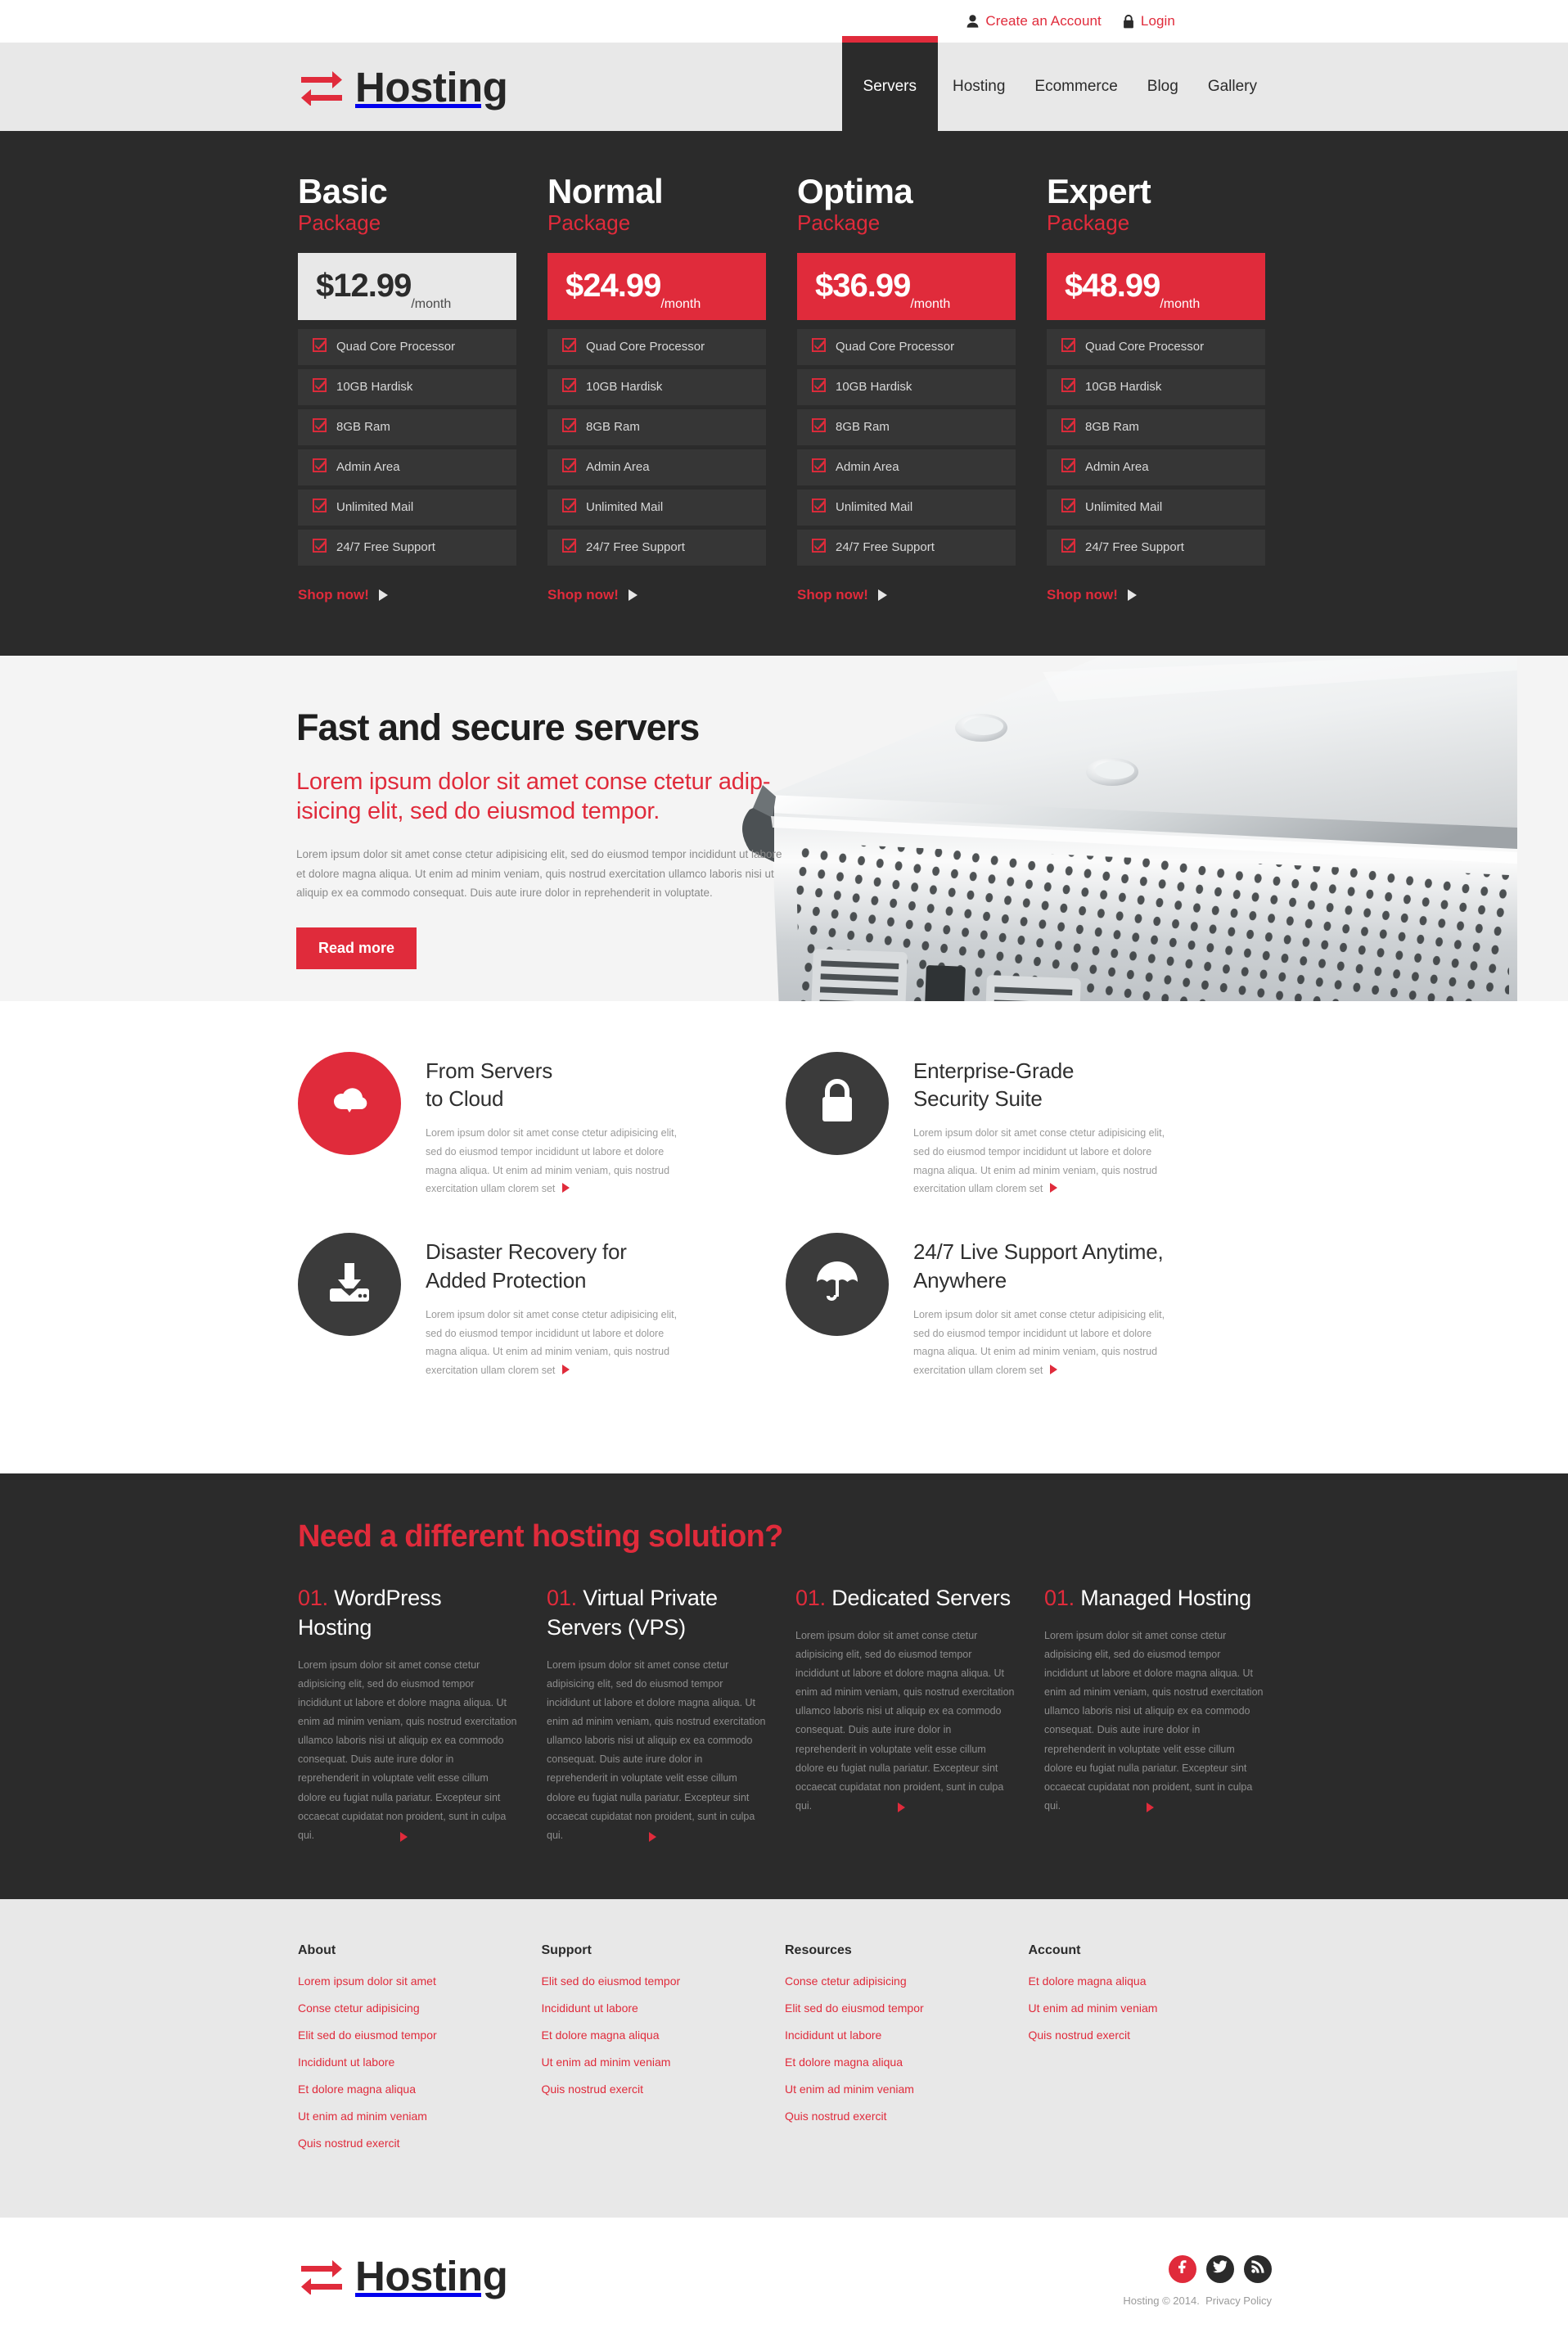  What do you see at coordinates (356, 948) in the screenshot?
I see `read-more-button: Read more` at bounding box center [356, 948].